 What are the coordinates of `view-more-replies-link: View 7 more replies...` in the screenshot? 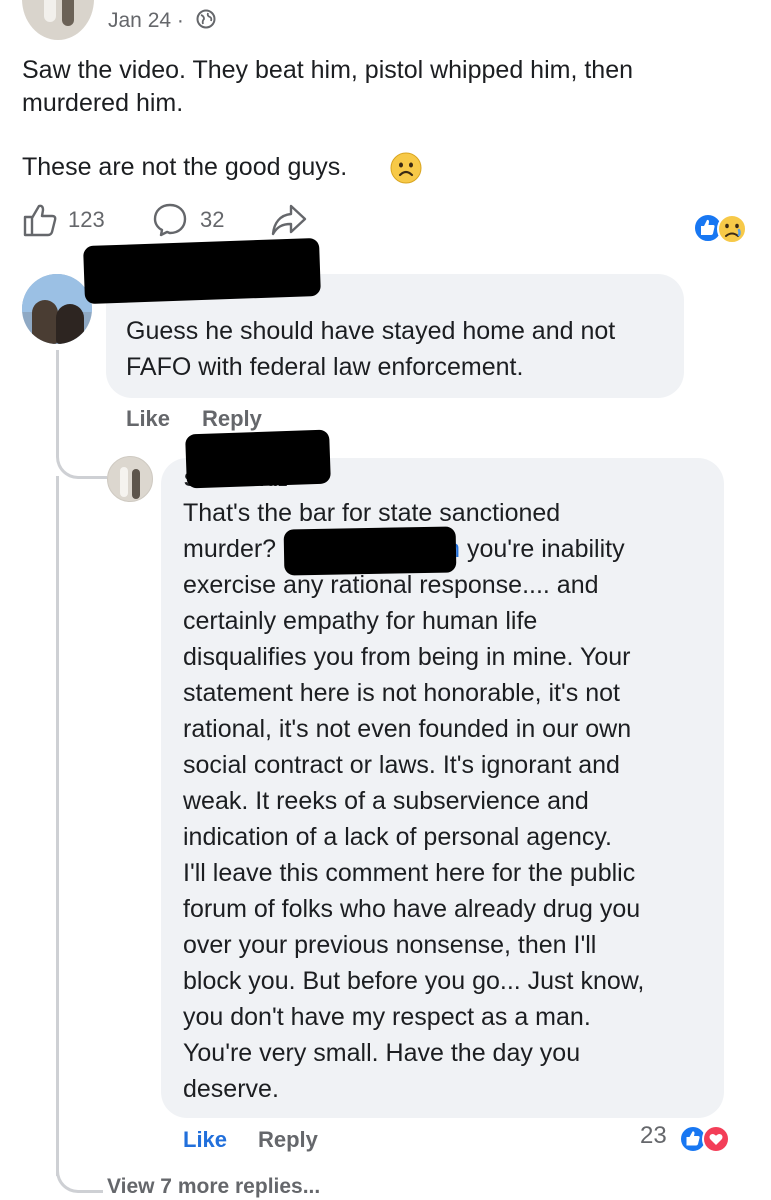 It's located at (213, 1187).